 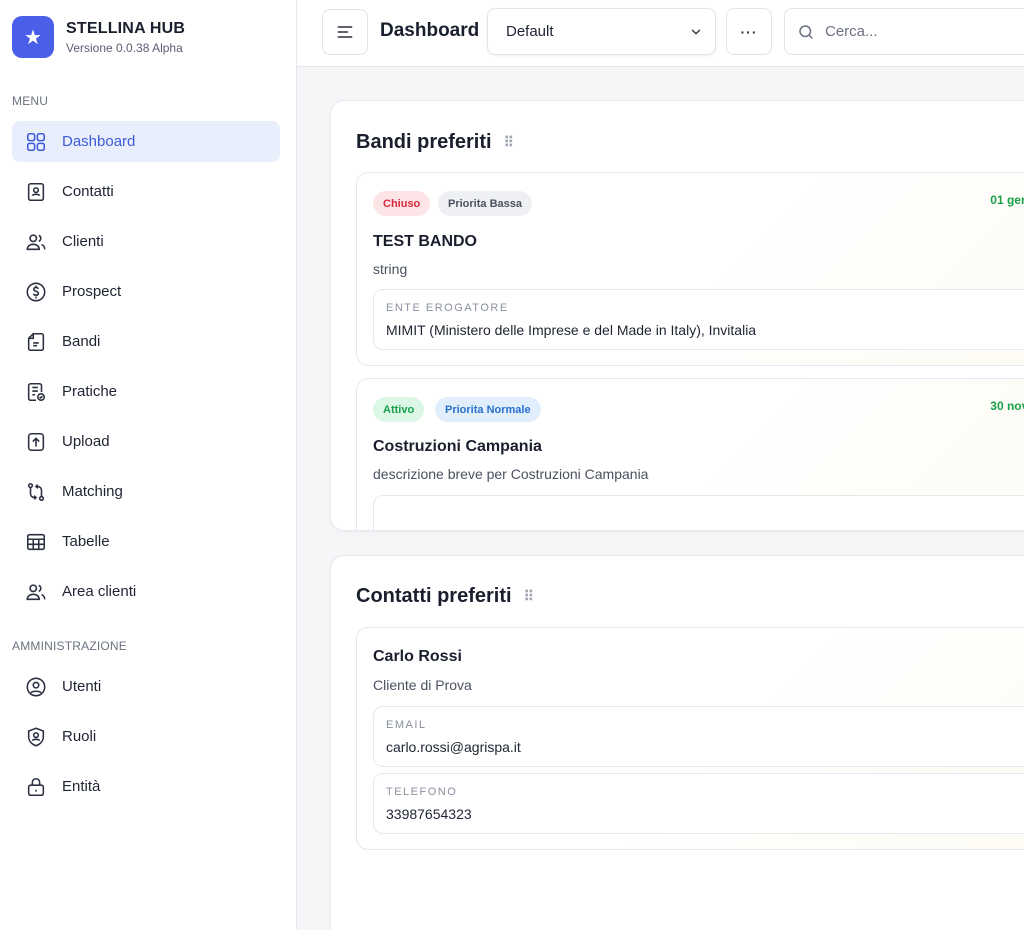 I want to click on search-input, so click(x=924, y=31).